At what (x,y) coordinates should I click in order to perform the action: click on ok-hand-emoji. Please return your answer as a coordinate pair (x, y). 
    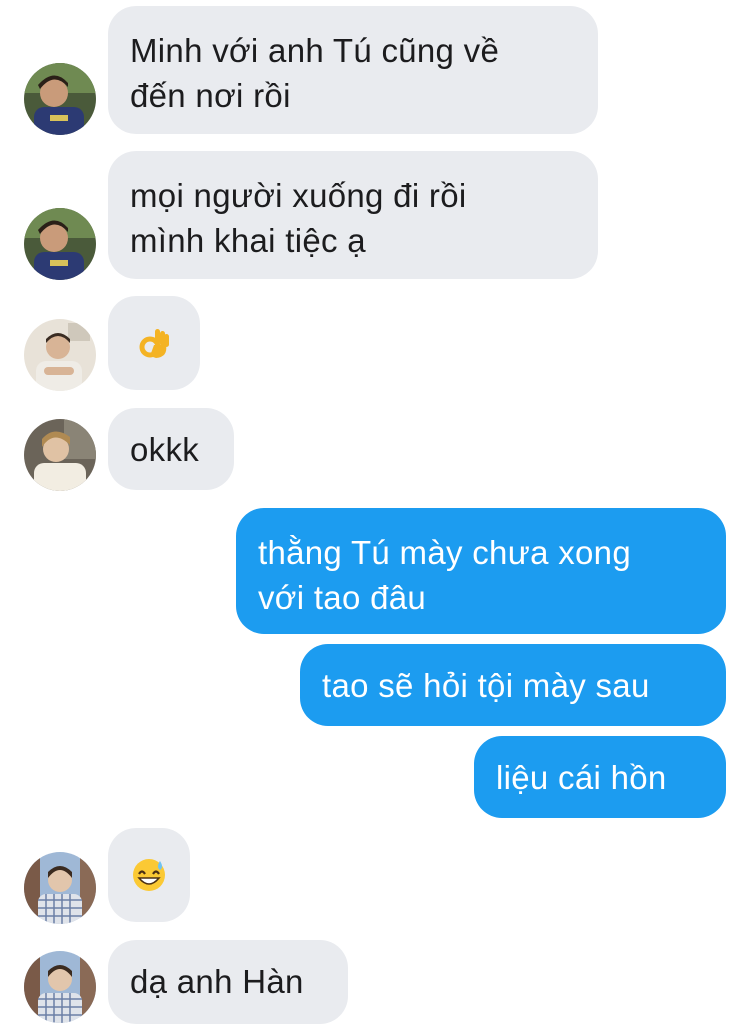
    Looking at the image, I should click on (154, 343).